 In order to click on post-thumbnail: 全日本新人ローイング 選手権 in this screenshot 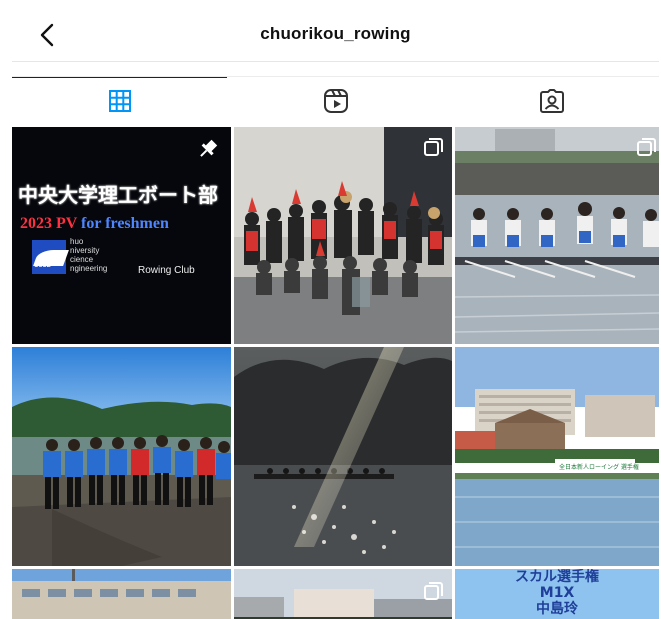, I will do `click(557, 456)`.